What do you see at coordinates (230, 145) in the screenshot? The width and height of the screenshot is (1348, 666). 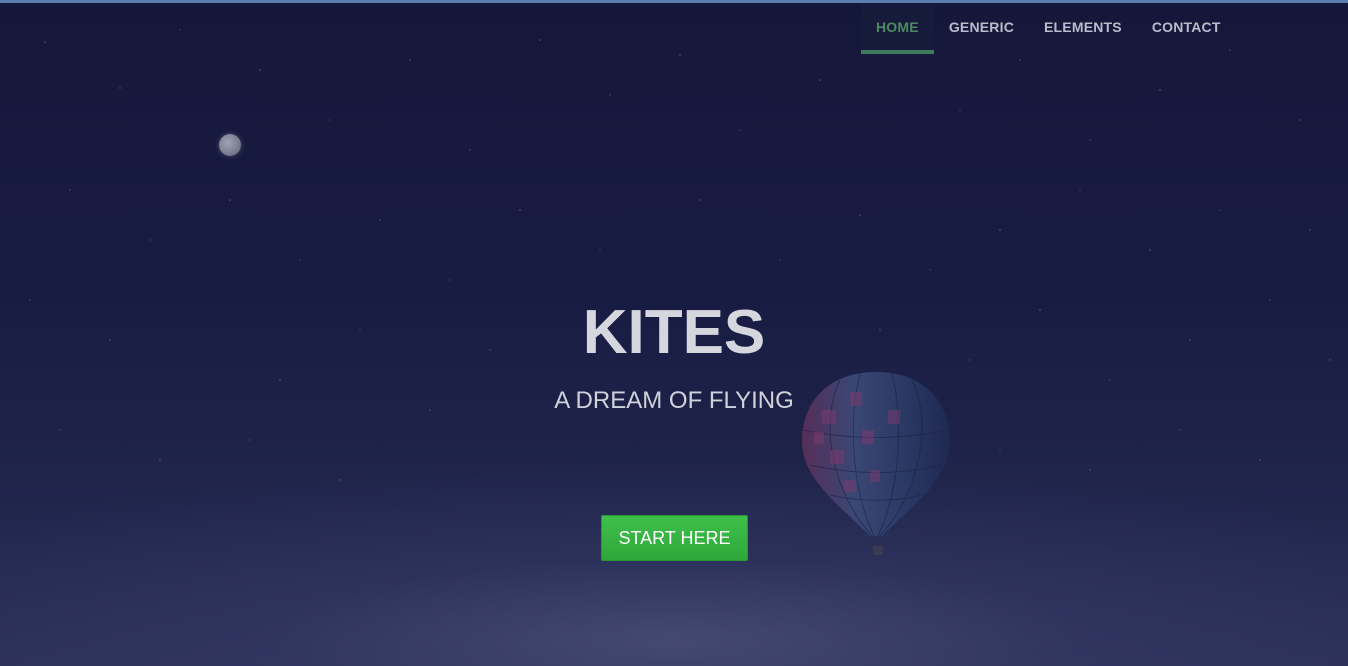 I see `moon-icon` at bounding box center [230, 145].